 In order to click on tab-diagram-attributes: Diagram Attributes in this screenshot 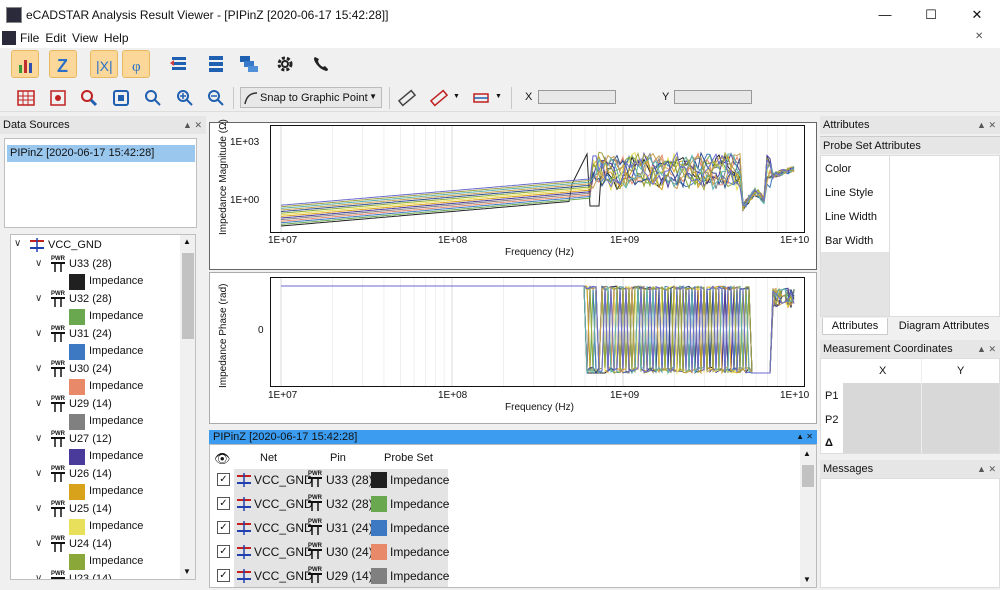, I will do `click(944, 326)`.